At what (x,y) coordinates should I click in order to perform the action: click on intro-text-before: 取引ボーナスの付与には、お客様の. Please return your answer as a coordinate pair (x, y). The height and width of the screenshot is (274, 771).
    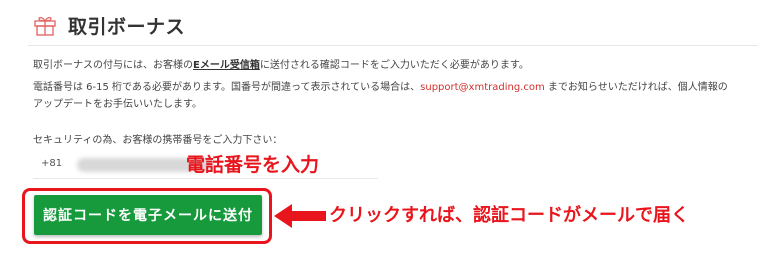
    Looking at the image, I should click on (113, 65).